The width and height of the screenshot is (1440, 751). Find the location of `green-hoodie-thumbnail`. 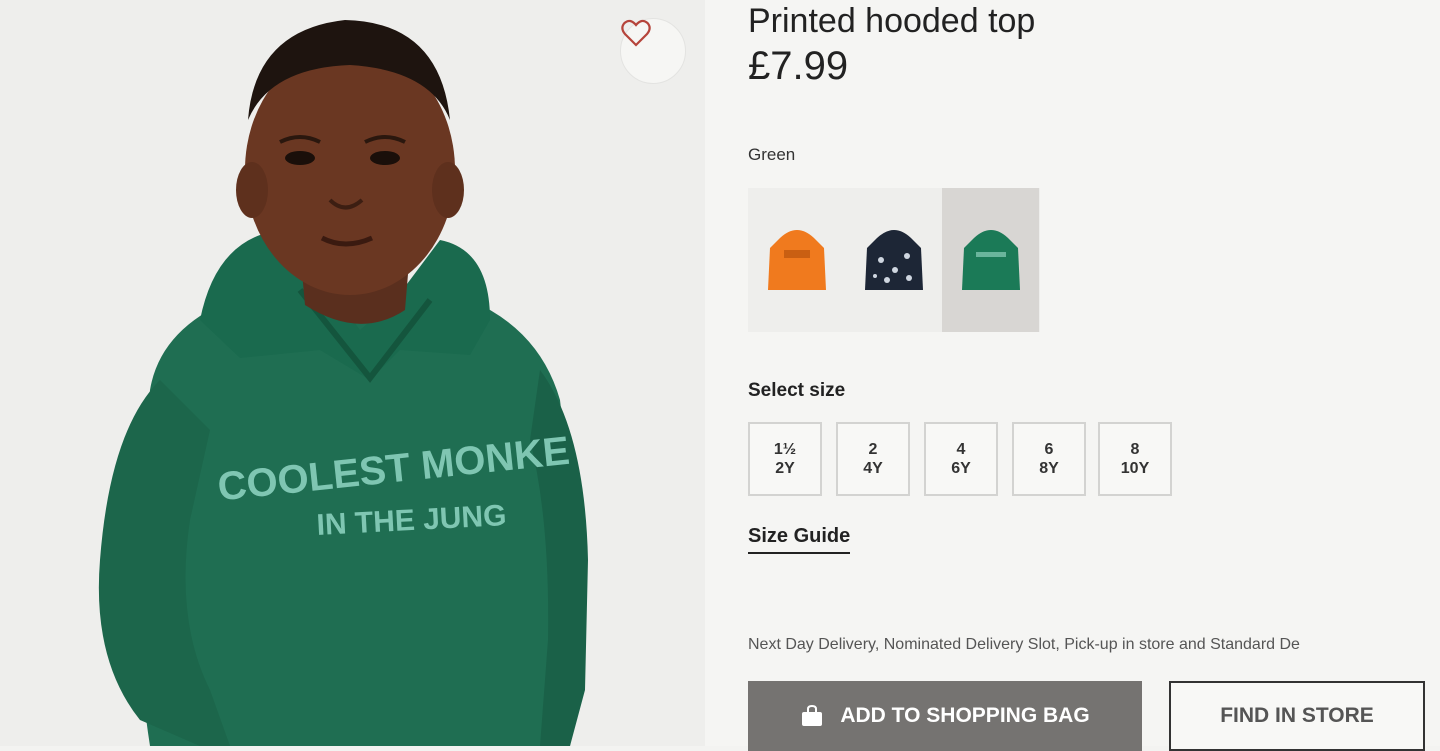

green-hoodie-thumbnail is located at coordinates (990, 260).